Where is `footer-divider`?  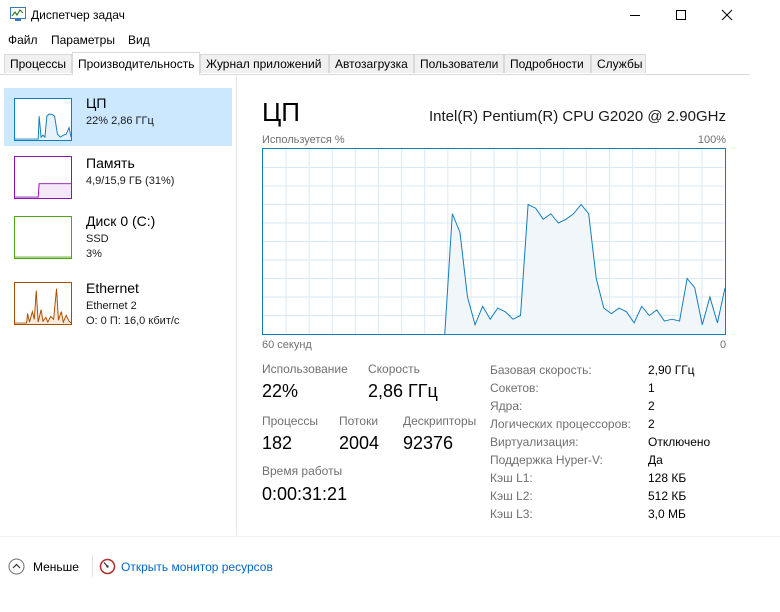 footer-divider is located at coordinates (390, 536).